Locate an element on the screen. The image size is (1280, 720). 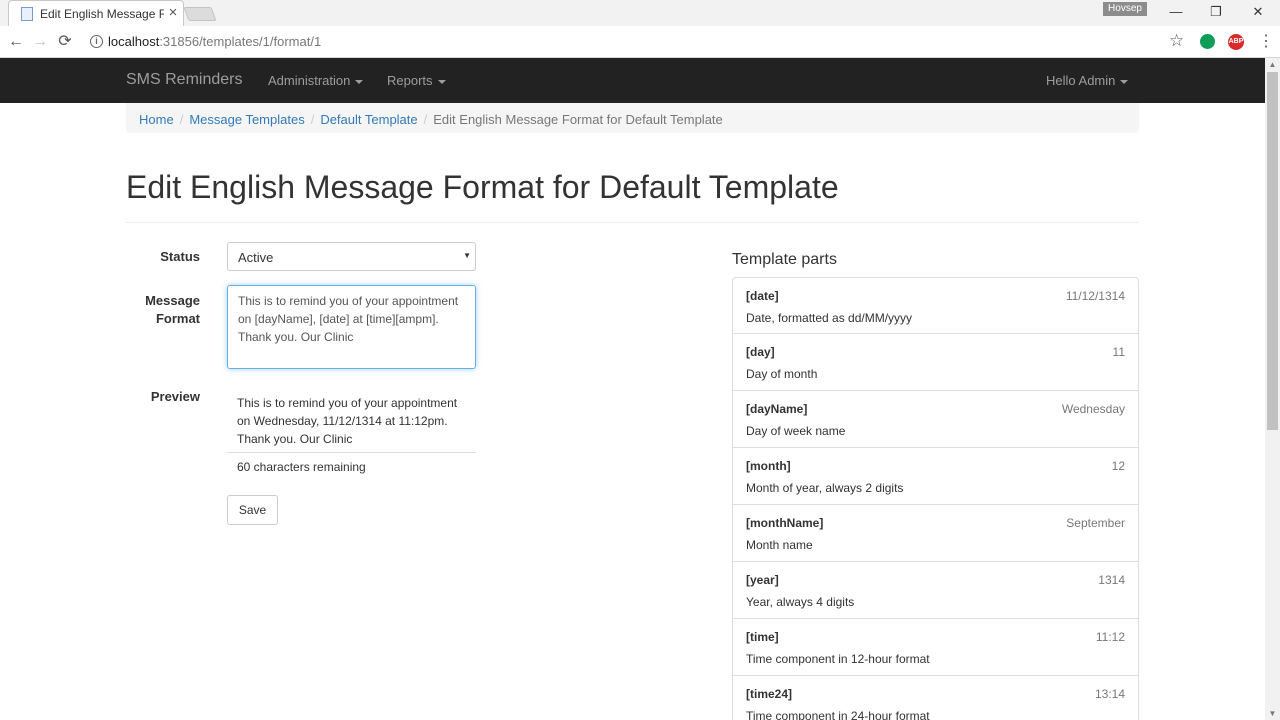
nav-administration: Administration is located at coordinates (316, 80).